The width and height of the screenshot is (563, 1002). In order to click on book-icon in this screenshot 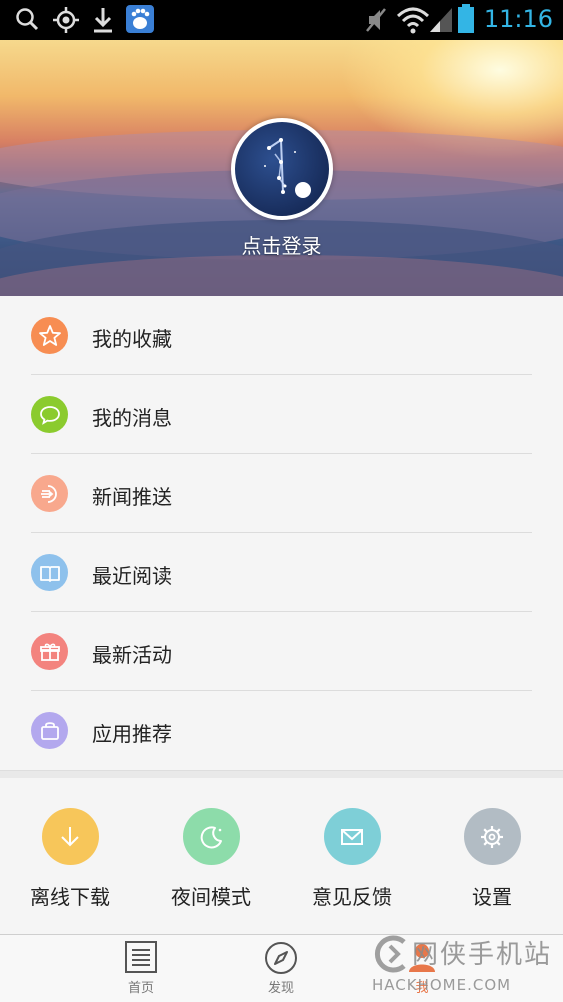, I will do `click(49, 573)`.